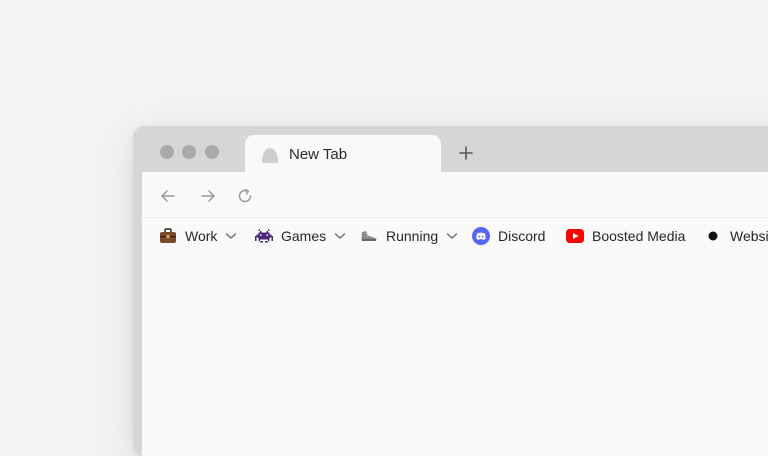 The image size is (768, 456). I want to click on arrow-right-icon, so click(208, 196).